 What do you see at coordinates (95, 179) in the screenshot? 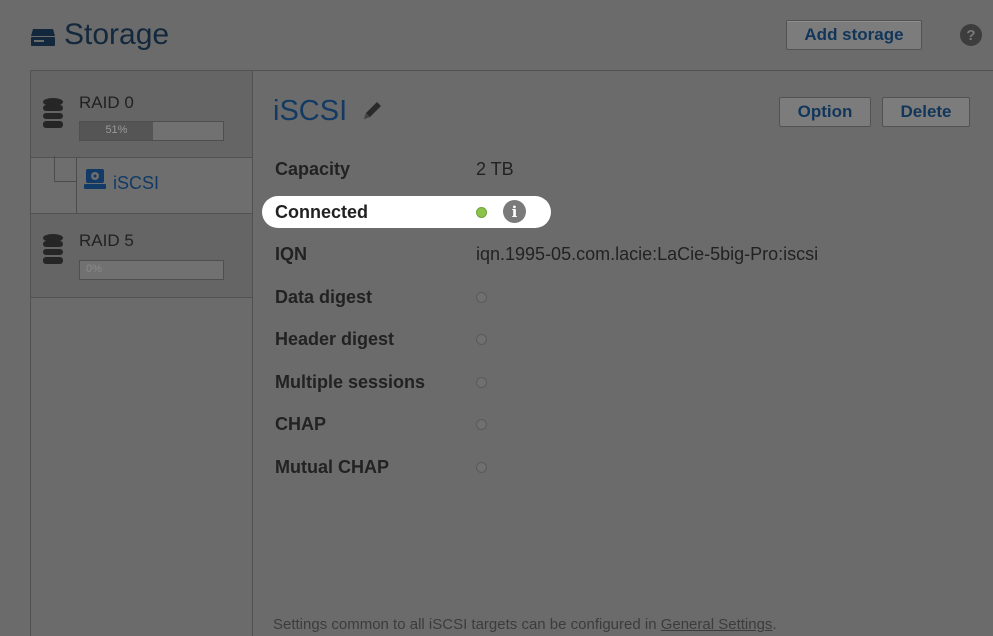
I see `iscsi-drive-icon` at bounding box center [95, 179].